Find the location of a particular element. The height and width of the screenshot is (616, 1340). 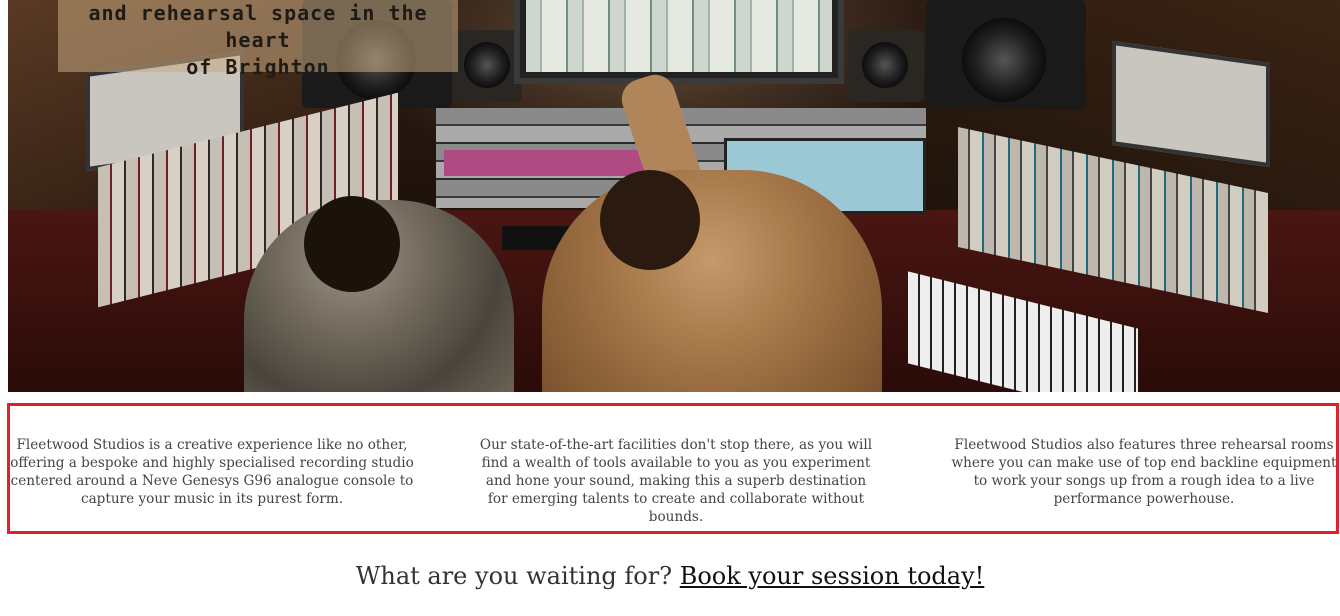

right-monitor is located at coordinates (1191, 104).